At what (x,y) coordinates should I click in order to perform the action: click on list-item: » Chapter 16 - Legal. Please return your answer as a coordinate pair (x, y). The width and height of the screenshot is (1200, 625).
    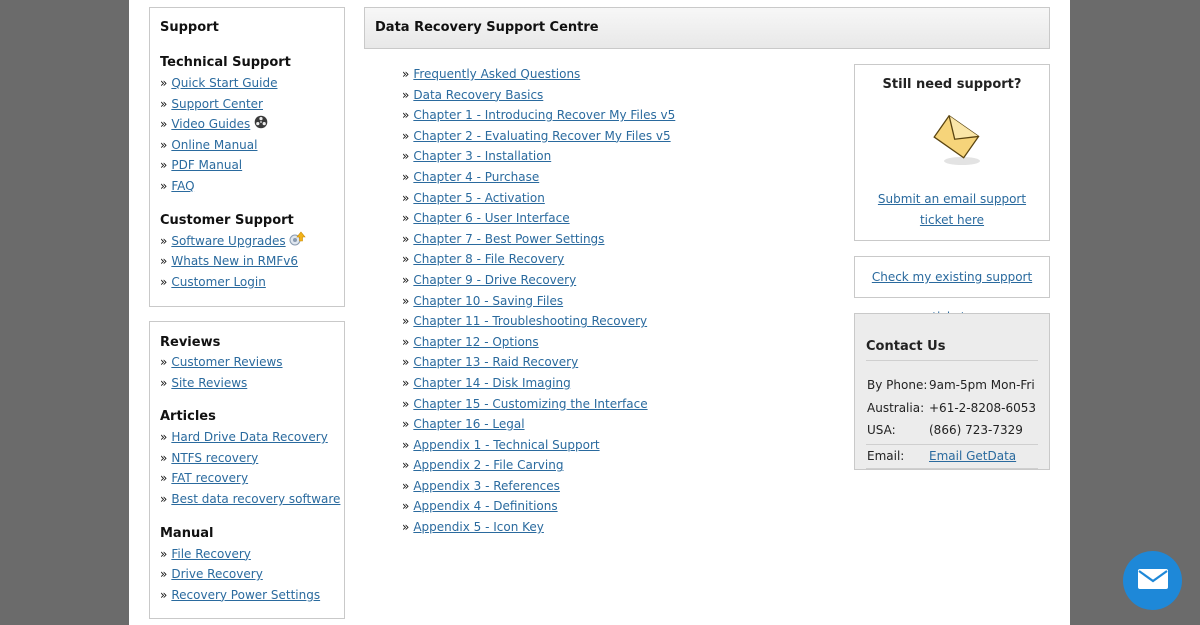
    Looking at the image, I should click on (463, 424).